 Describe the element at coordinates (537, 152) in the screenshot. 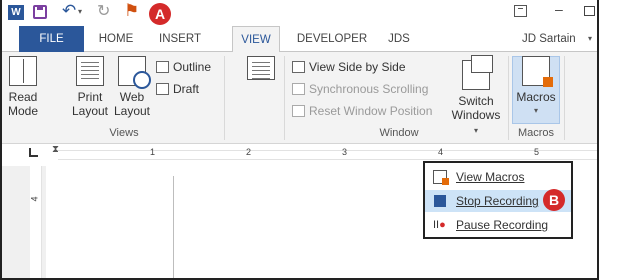

I see `ruler-number: 5` at that location.